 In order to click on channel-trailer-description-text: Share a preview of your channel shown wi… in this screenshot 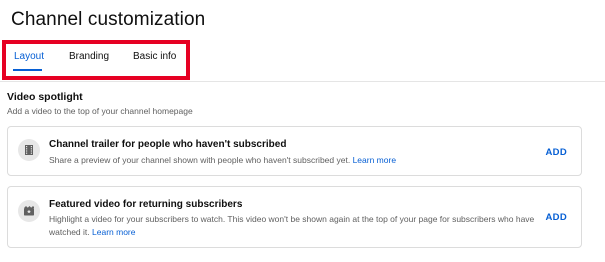, I will do `click(200, 160)`.